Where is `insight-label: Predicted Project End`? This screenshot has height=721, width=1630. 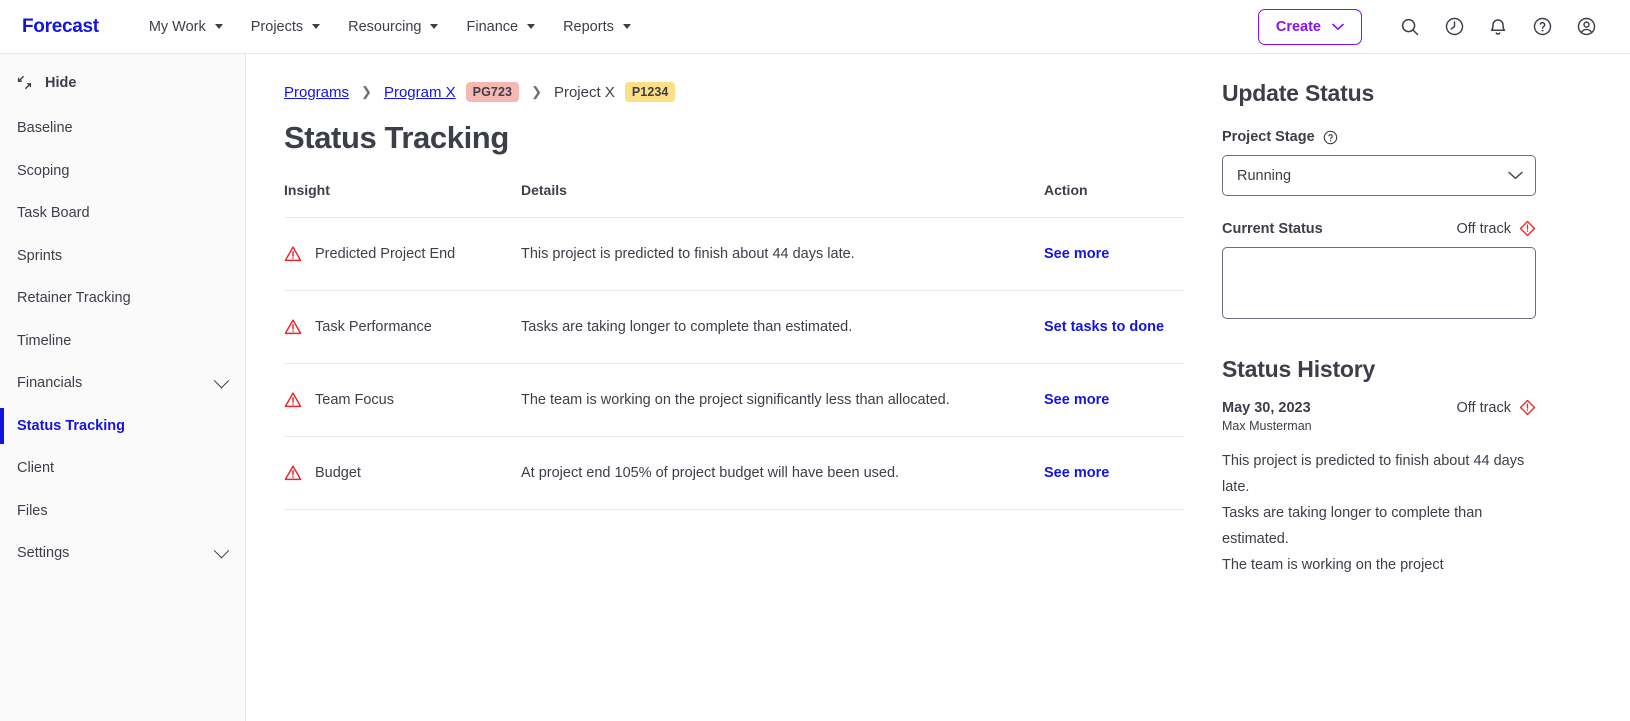 insight-label: Predicted Project End is located at coordinates (385, 254).